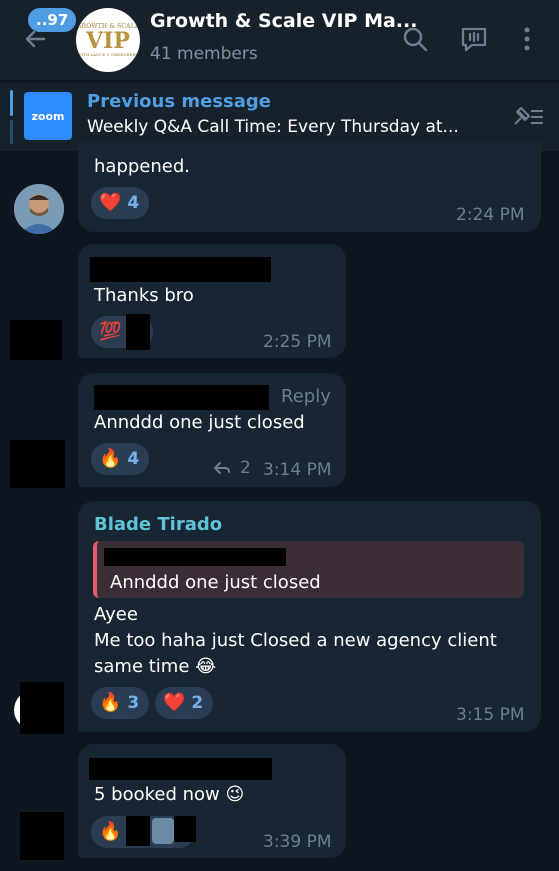 The width and height of the screenshot is (559, 871). I want to click on laughing-emoji: 😂, so click(206, 666).